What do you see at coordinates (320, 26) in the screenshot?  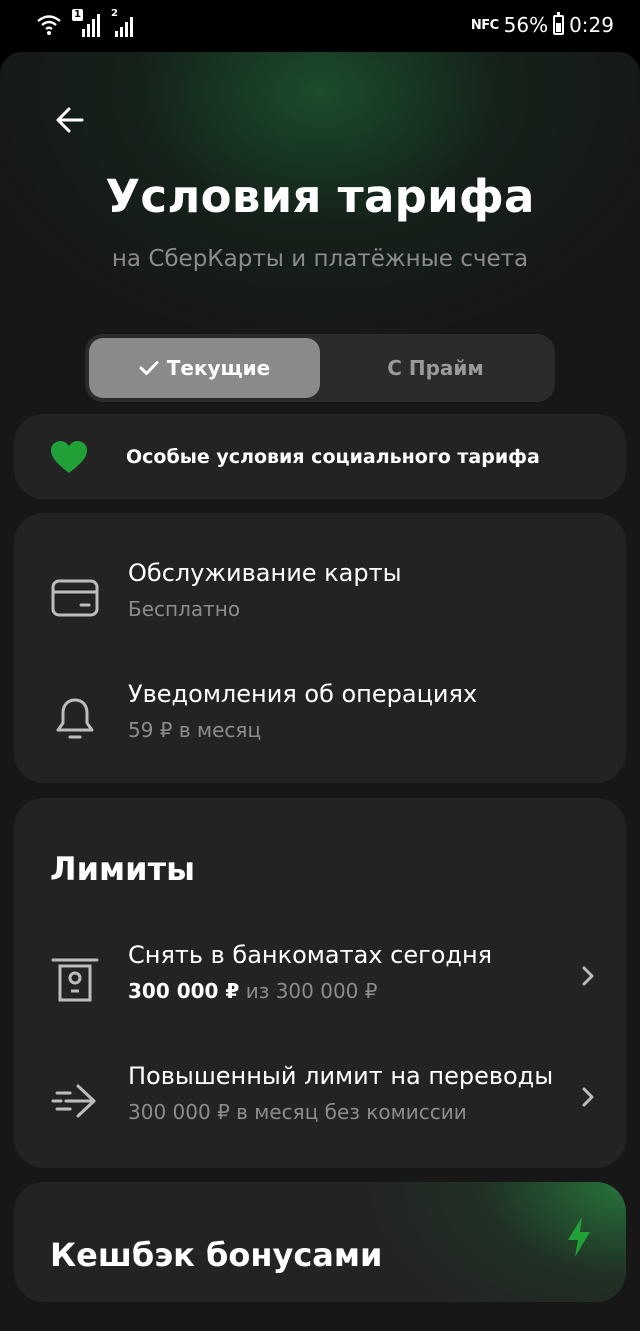 I see `status-bar: 1 2 NFC 56% 0:29` at bounding box center [320, 26].